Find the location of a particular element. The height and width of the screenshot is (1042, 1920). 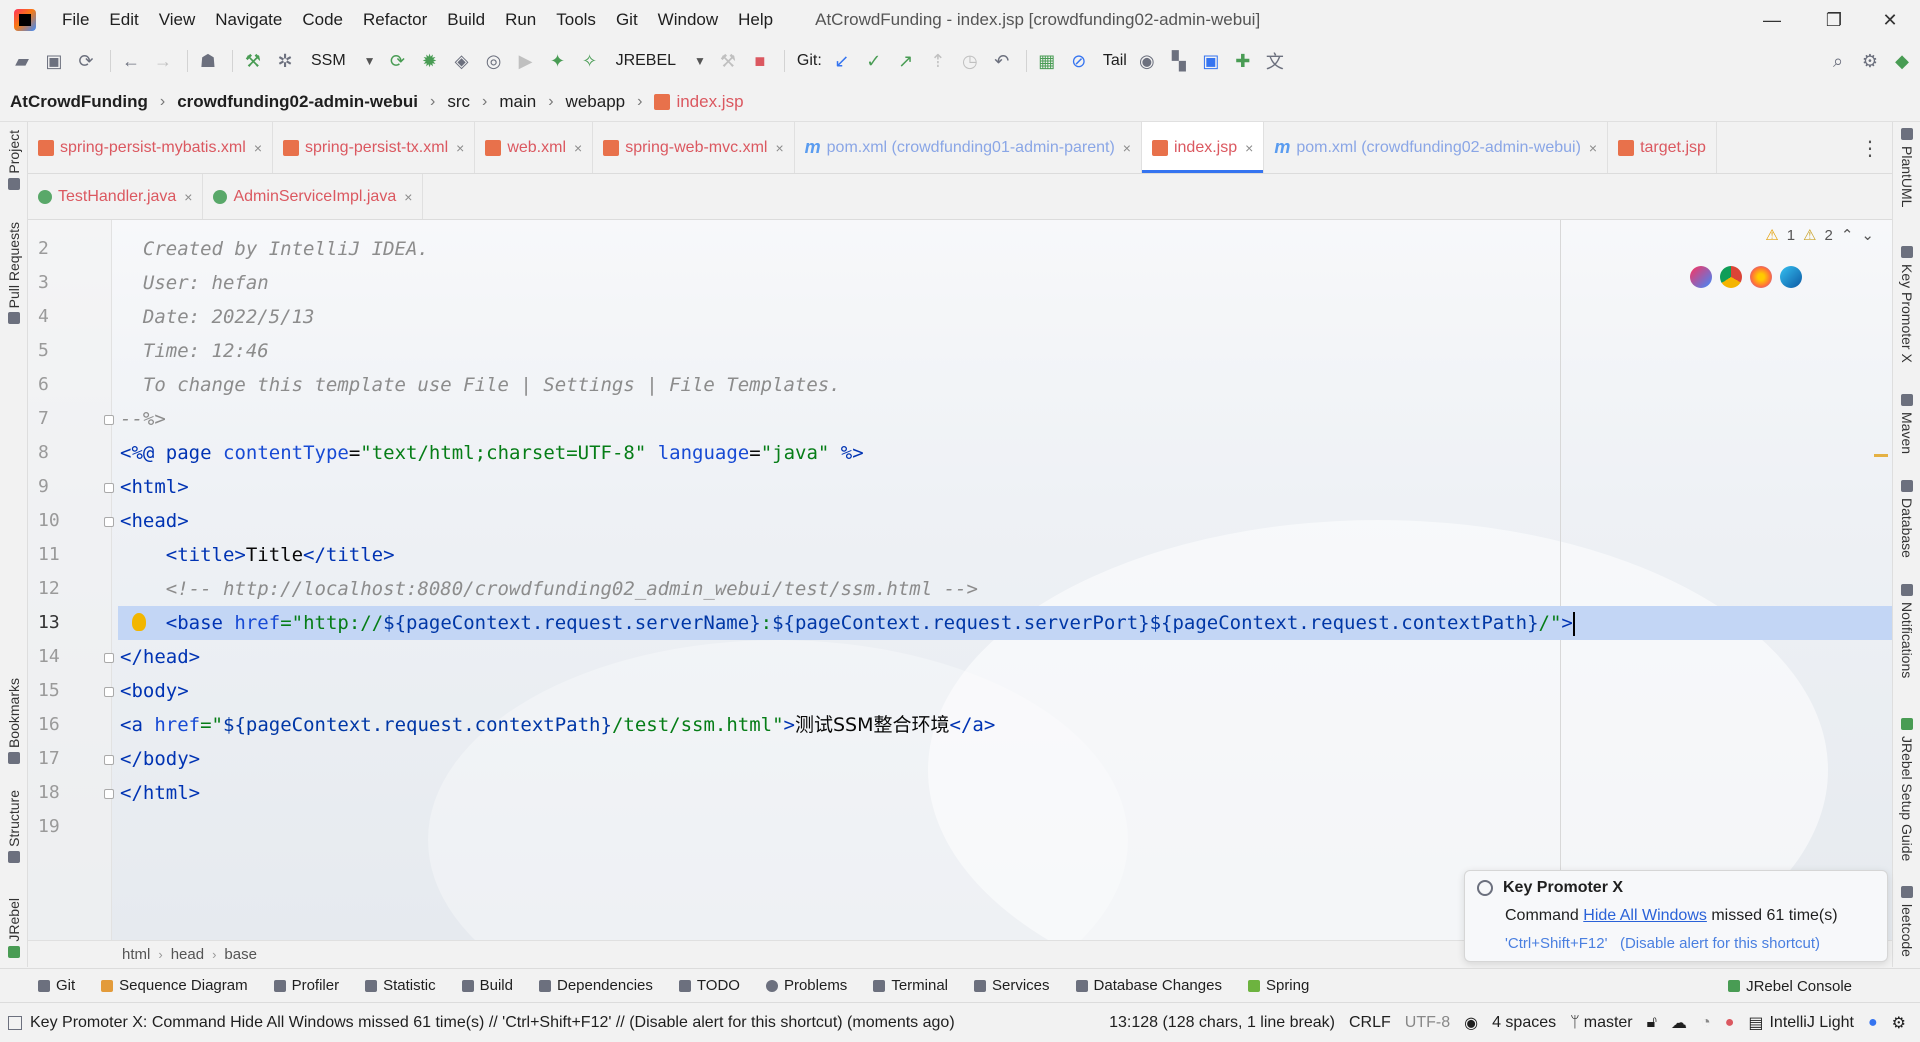

git-update-icon: ↙ is located at coordinates (842, 61).